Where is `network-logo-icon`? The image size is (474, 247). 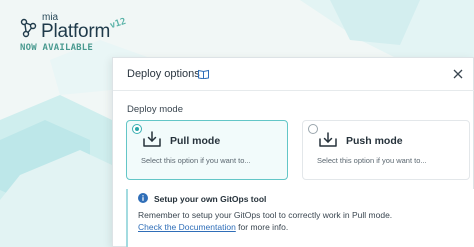 network-logo-icon is located at coordinates (28, 28).